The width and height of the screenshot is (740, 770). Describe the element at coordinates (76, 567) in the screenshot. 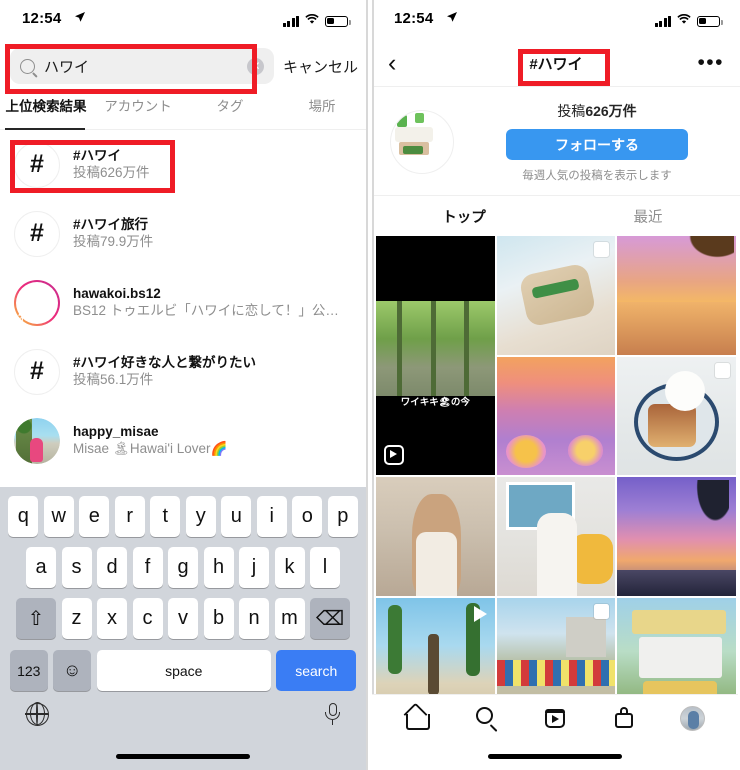

I see `key-s: s` at that location.